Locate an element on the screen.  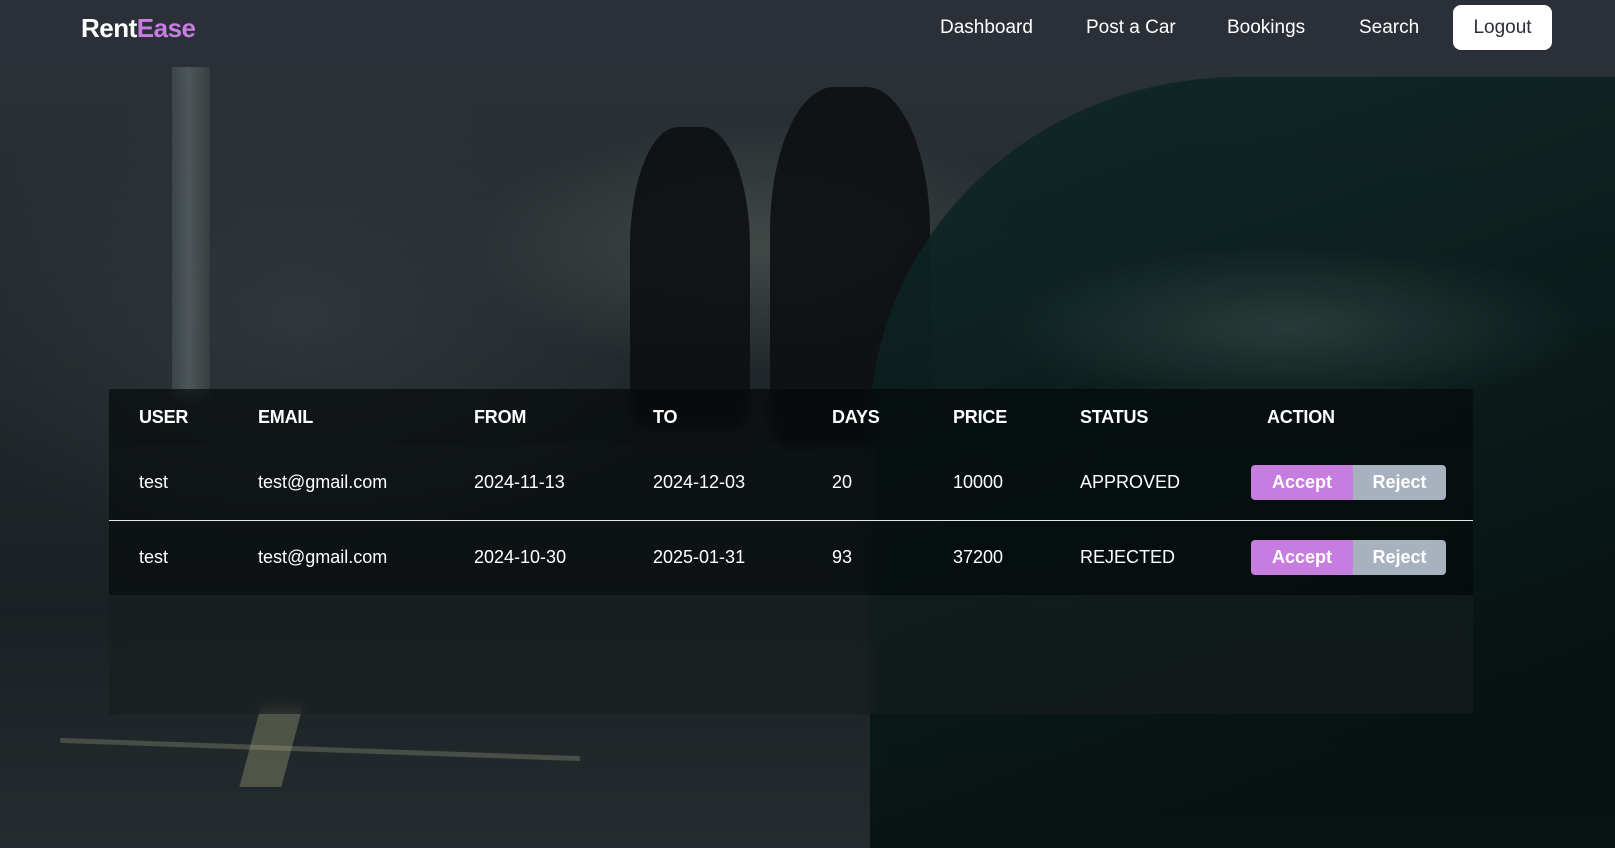
cell-to: 2024-12-03 is located at coordinates (742, 483).